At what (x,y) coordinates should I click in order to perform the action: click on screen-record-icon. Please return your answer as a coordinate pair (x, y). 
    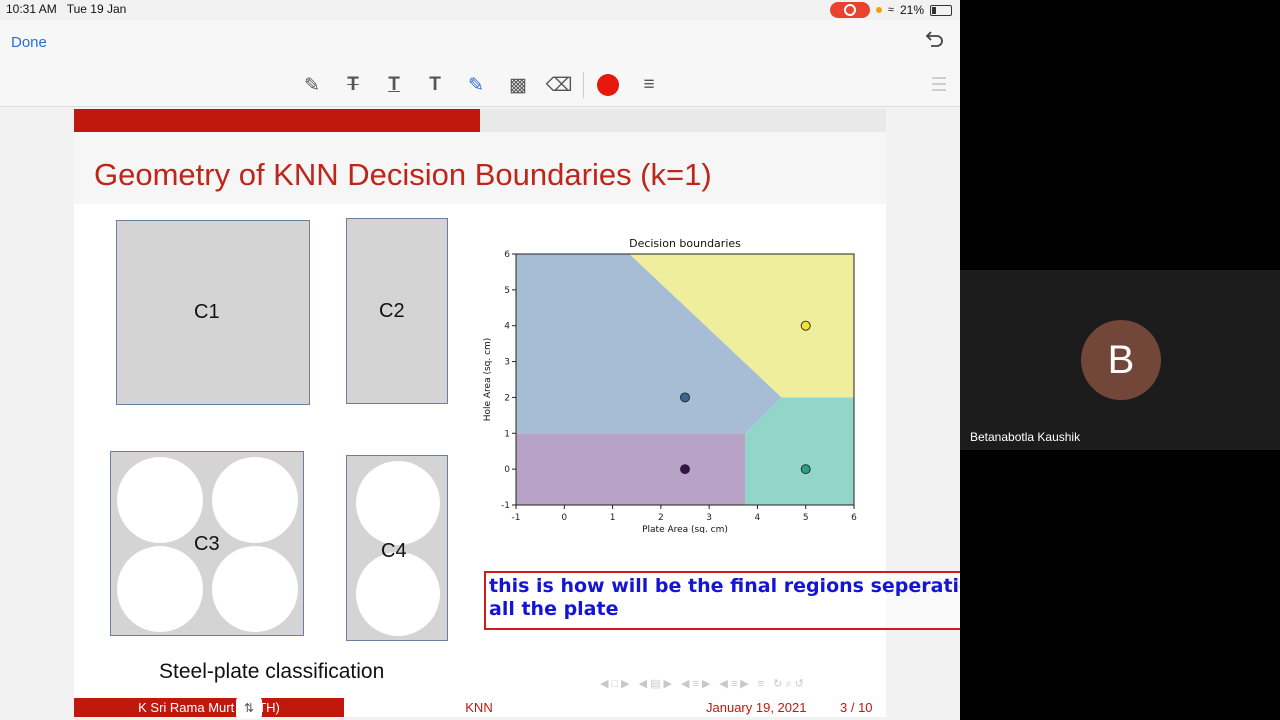
    Looking at the image, I should click on (849, 10).